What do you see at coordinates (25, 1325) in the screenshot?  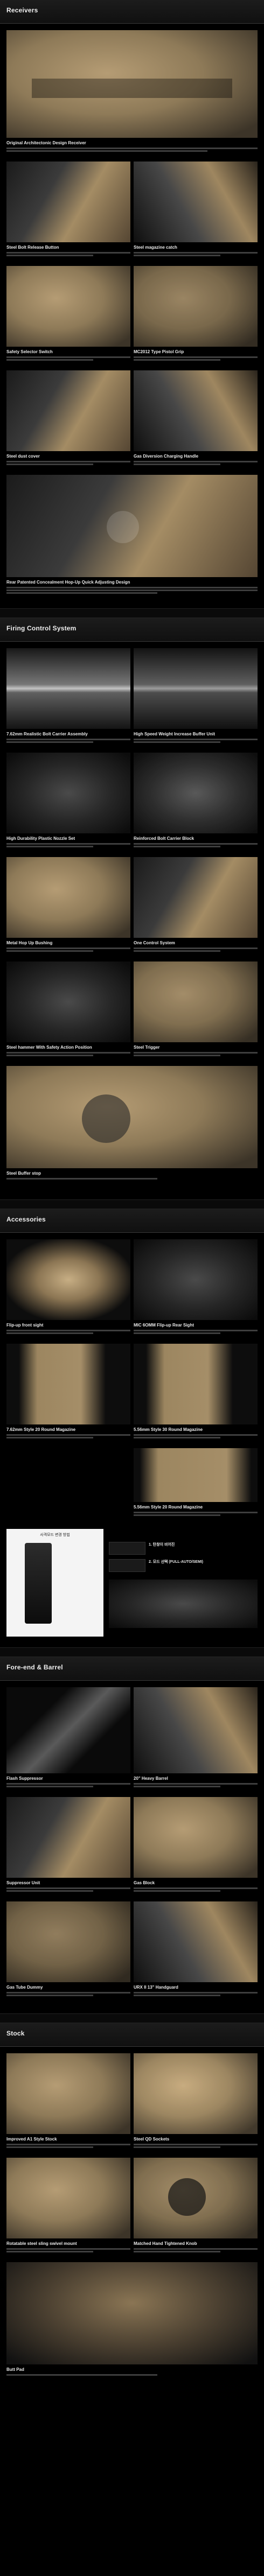 I see `feature-caption: Flip-up front sight` at bounding box center [25, 1325].